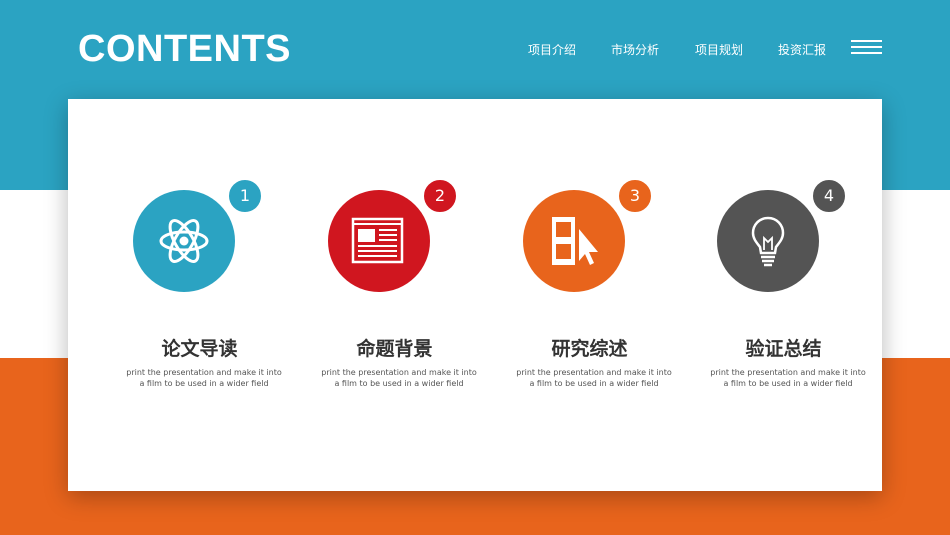 The width and height of the screenshot is (950, 535). What do you see at coordinates (552, 49) in the screenshot?
I see `nav-item-1: 项目介绍` at bounding box center [552, 49].